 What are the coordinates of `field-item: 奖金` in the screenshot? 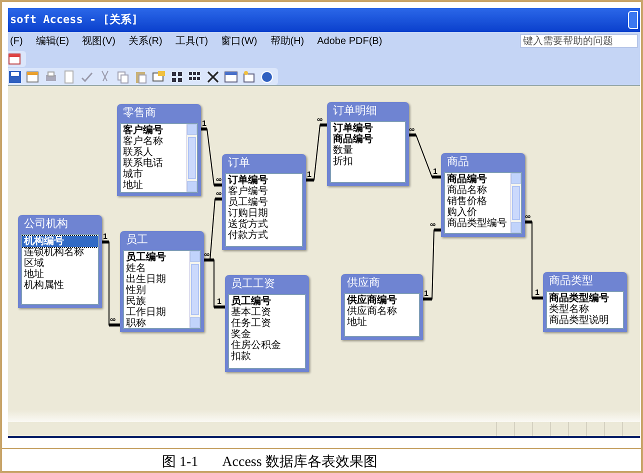 It's located at (267, 334).